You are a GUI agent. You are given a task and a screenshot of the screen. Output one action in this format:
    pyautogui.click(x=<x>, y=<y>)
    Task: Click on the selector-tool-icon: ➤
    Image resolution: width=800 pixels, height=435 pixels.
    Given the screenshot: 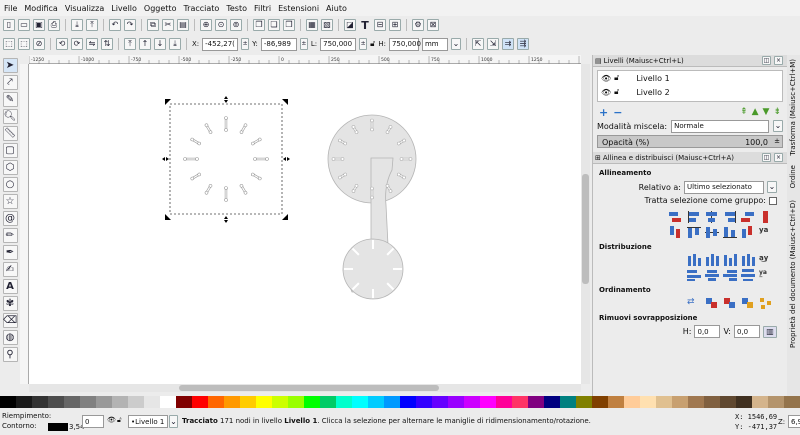 What is the action you would take?
    pyautogui.click(x=10, y=65)
    